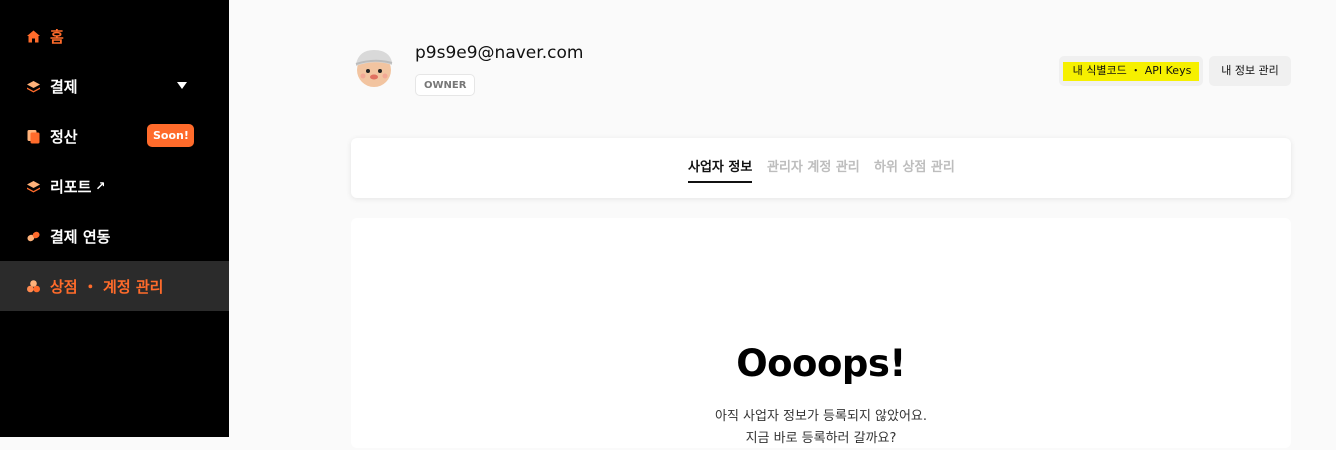 This screenshot has width=1336, height=450. I want to click on empty-state-line-2: 지금 바로 등록하러 갈까요?, so click(821, 438).